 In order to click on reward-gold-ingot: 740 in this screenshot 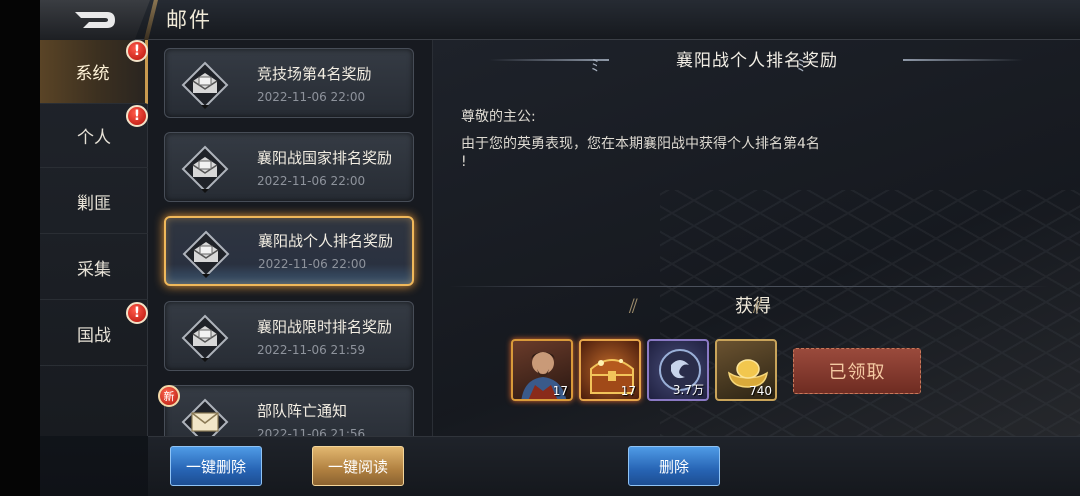, I will do `click(746, 370)`.